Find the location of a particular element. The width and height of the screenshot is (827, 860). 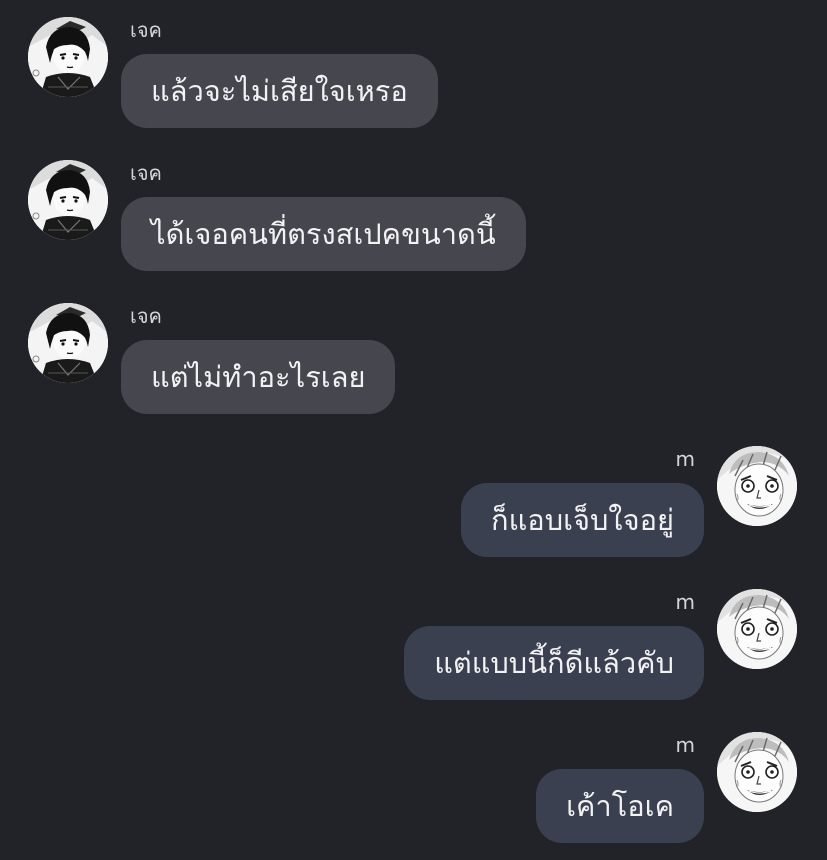

message-text: แล้วจะไม่เสียใจเหรอ is located at coordinates (279, 91).